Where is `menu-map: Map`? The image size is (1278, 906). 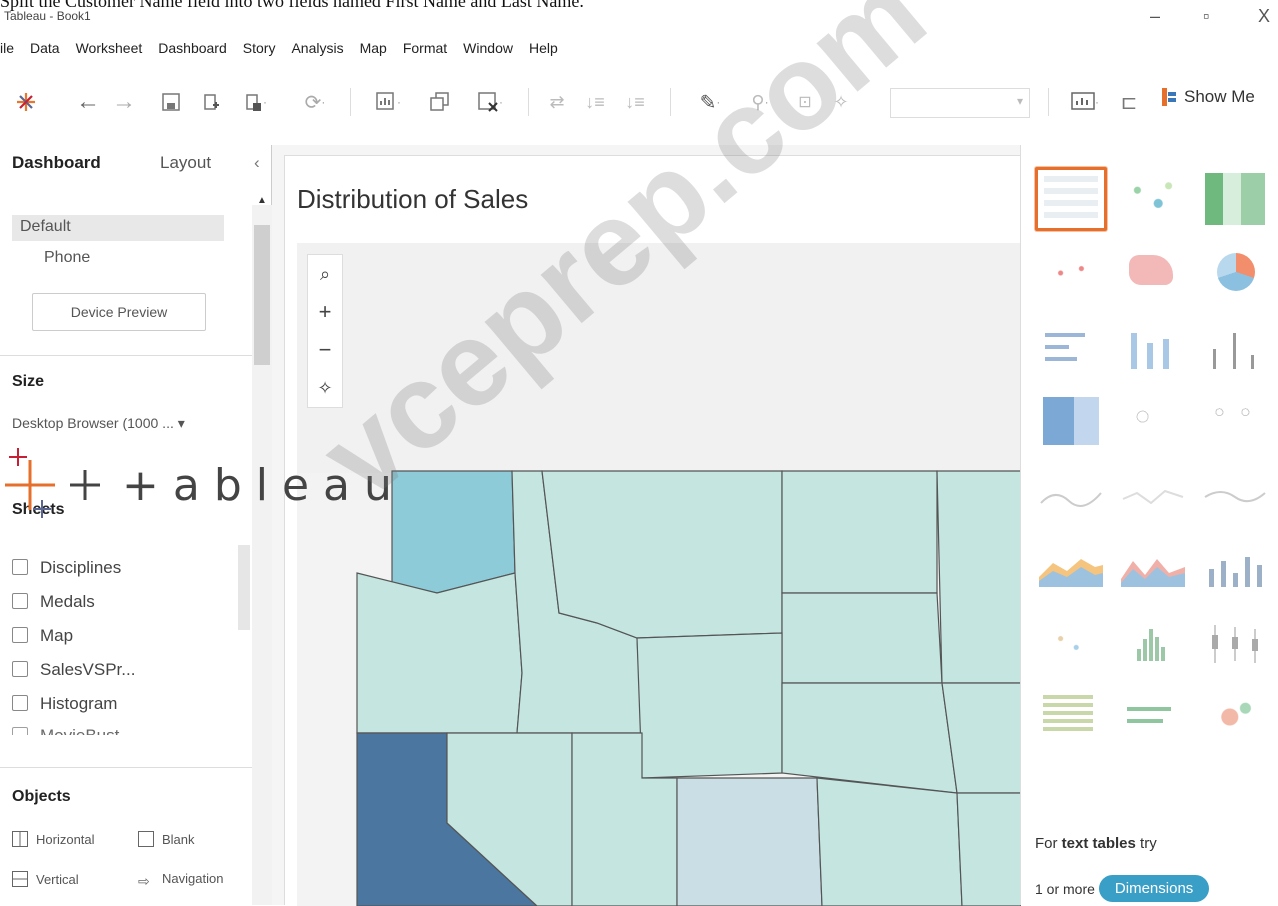 menu-map: Map is located at coordinates (373, 48).